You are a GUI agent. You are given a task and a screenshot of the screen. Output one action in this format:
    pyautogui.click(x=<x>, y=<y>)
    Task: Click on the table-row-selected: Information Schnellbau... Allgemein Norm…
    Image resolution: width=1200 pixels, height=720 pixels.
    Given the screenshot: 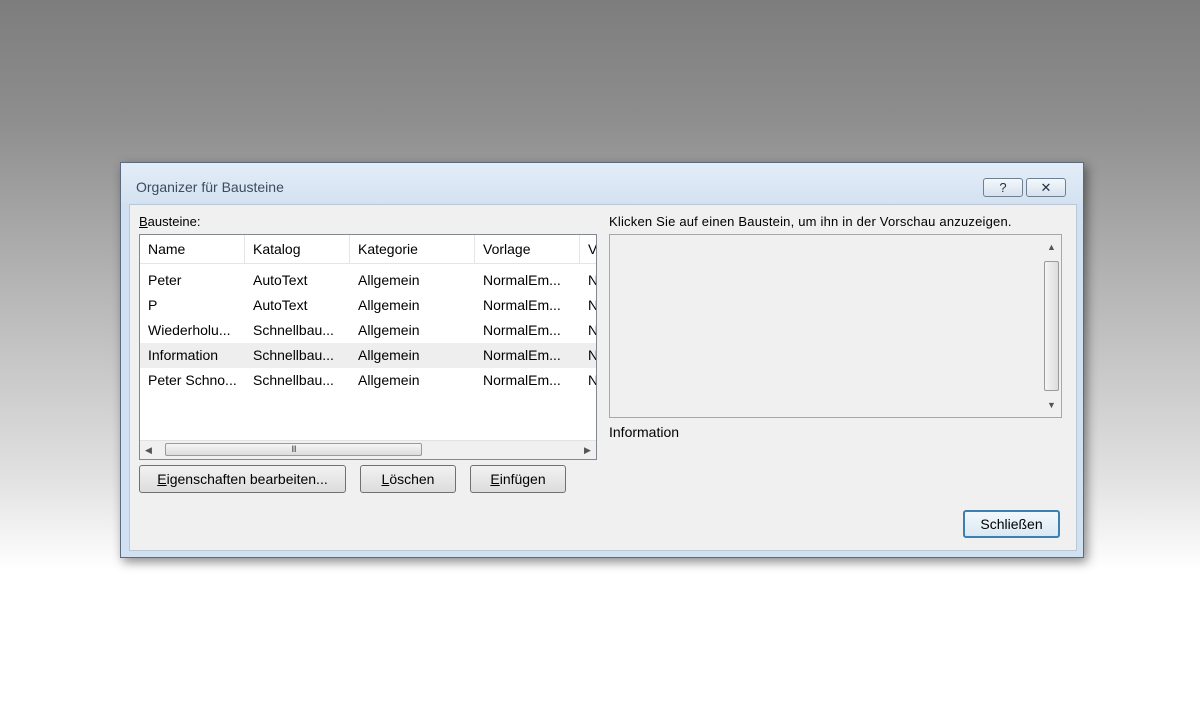 What is the action you would take?
    pyautogui.click(x=368, y=355)
    